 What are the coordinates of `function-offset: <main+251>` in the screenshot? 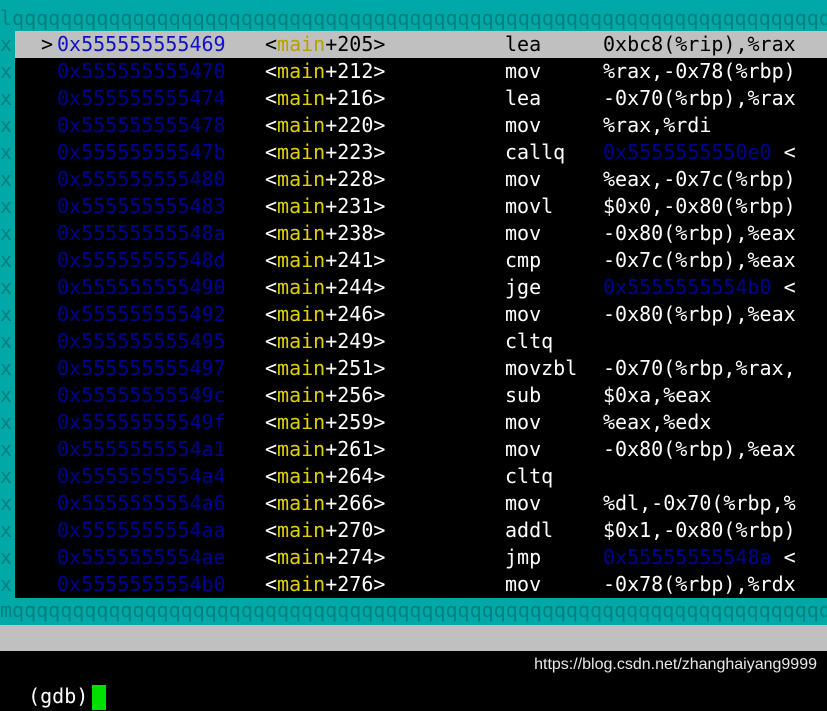 It's located at (325, 368).